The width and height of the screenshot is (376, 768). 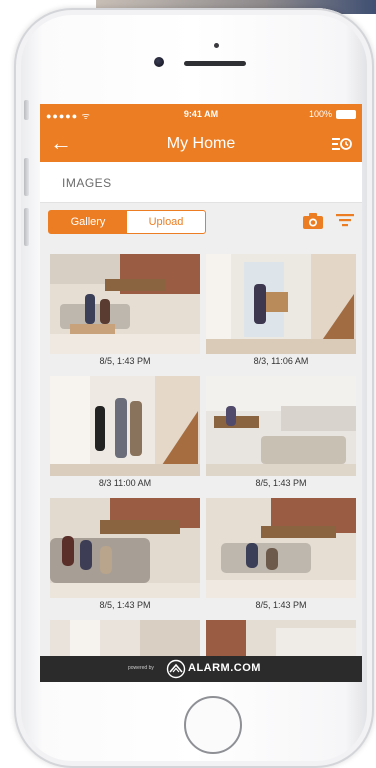 What do you see at coordinates (125, 483) in the screenshot?
I see `image-timestamp: 8/3 11:00 AM` at bounding box center [125, 483].